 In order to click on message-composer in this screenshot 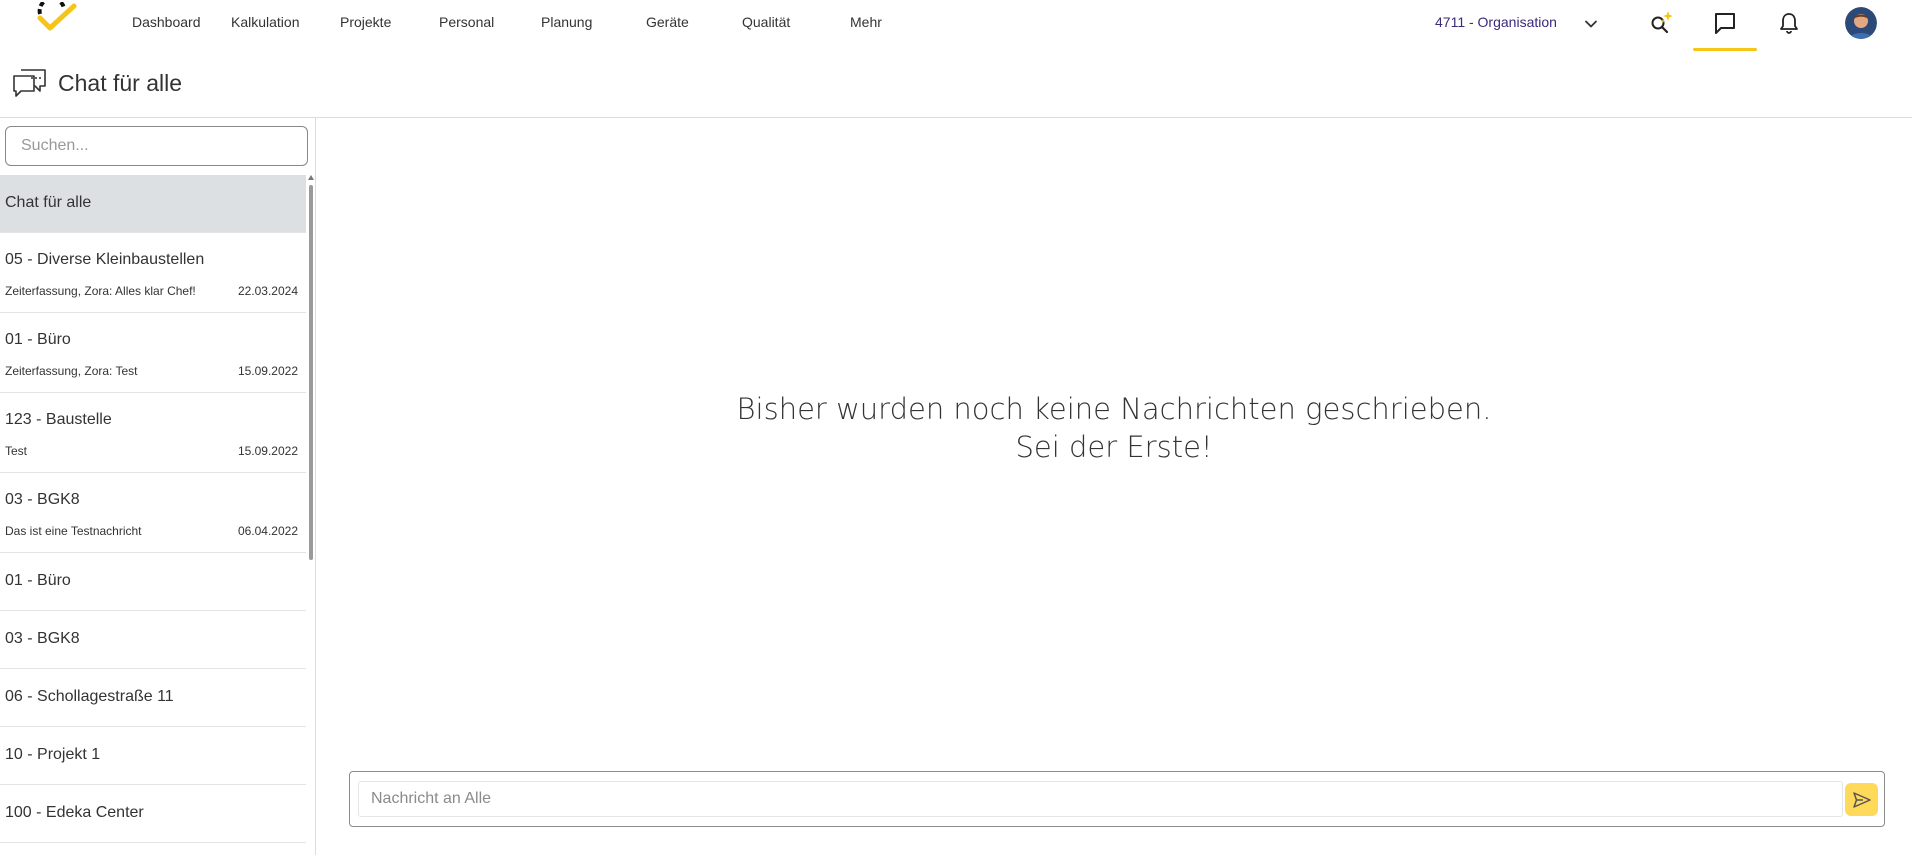, I will do `click(1117, 799)`.